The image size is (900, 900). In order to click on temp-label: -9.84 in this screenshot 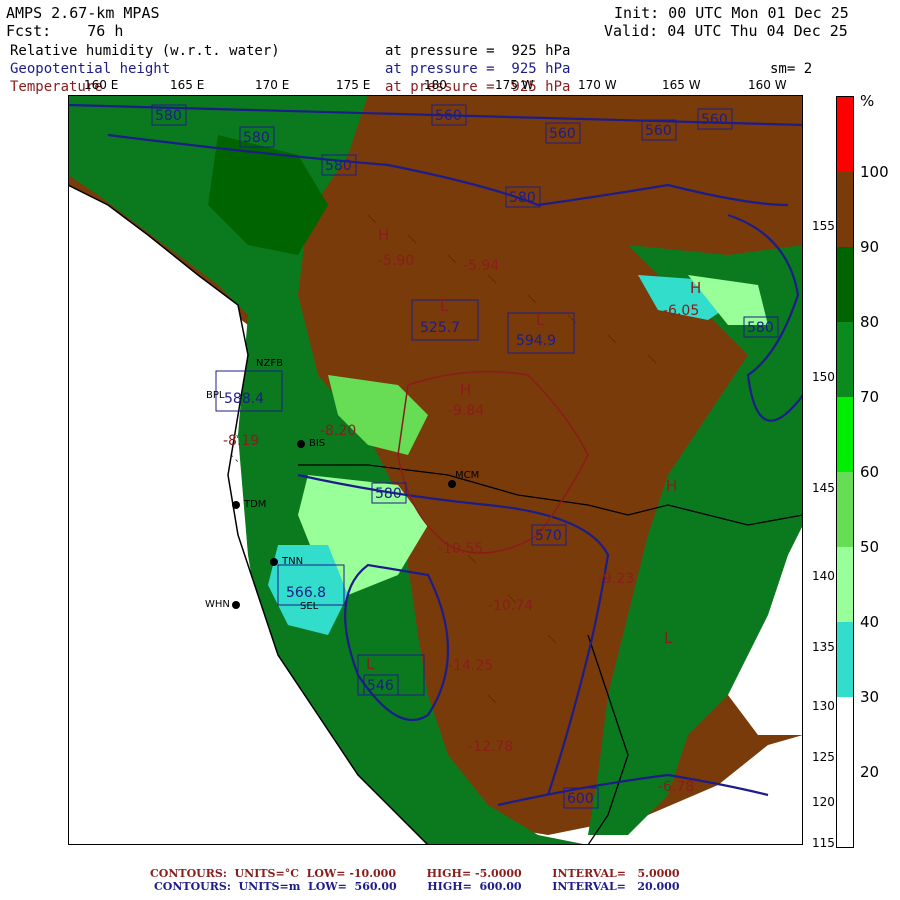, I will do `click(466, 411)`.